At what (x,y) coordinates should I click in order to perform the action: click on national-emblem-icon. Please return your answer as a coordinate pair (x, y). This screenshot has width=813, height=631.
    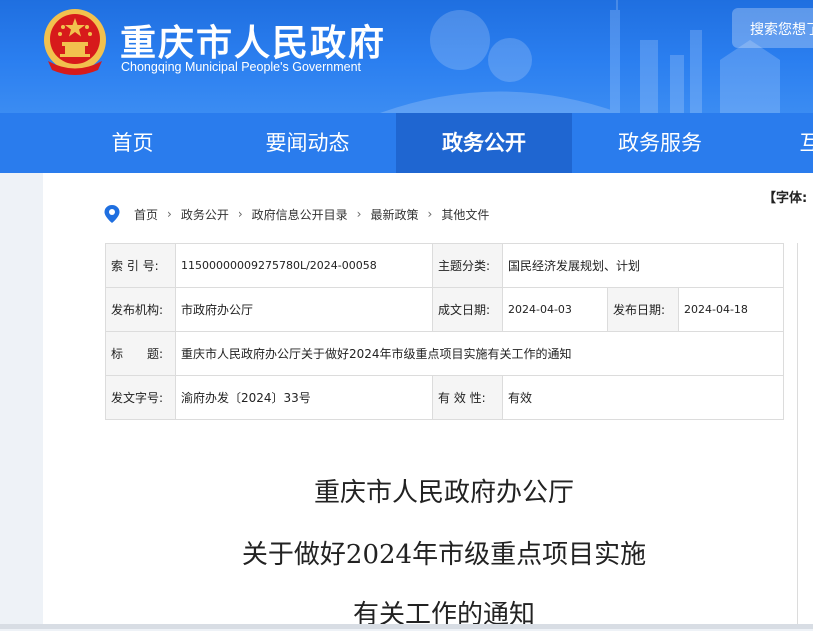
    Looking at the image, I should click on (75, 42).